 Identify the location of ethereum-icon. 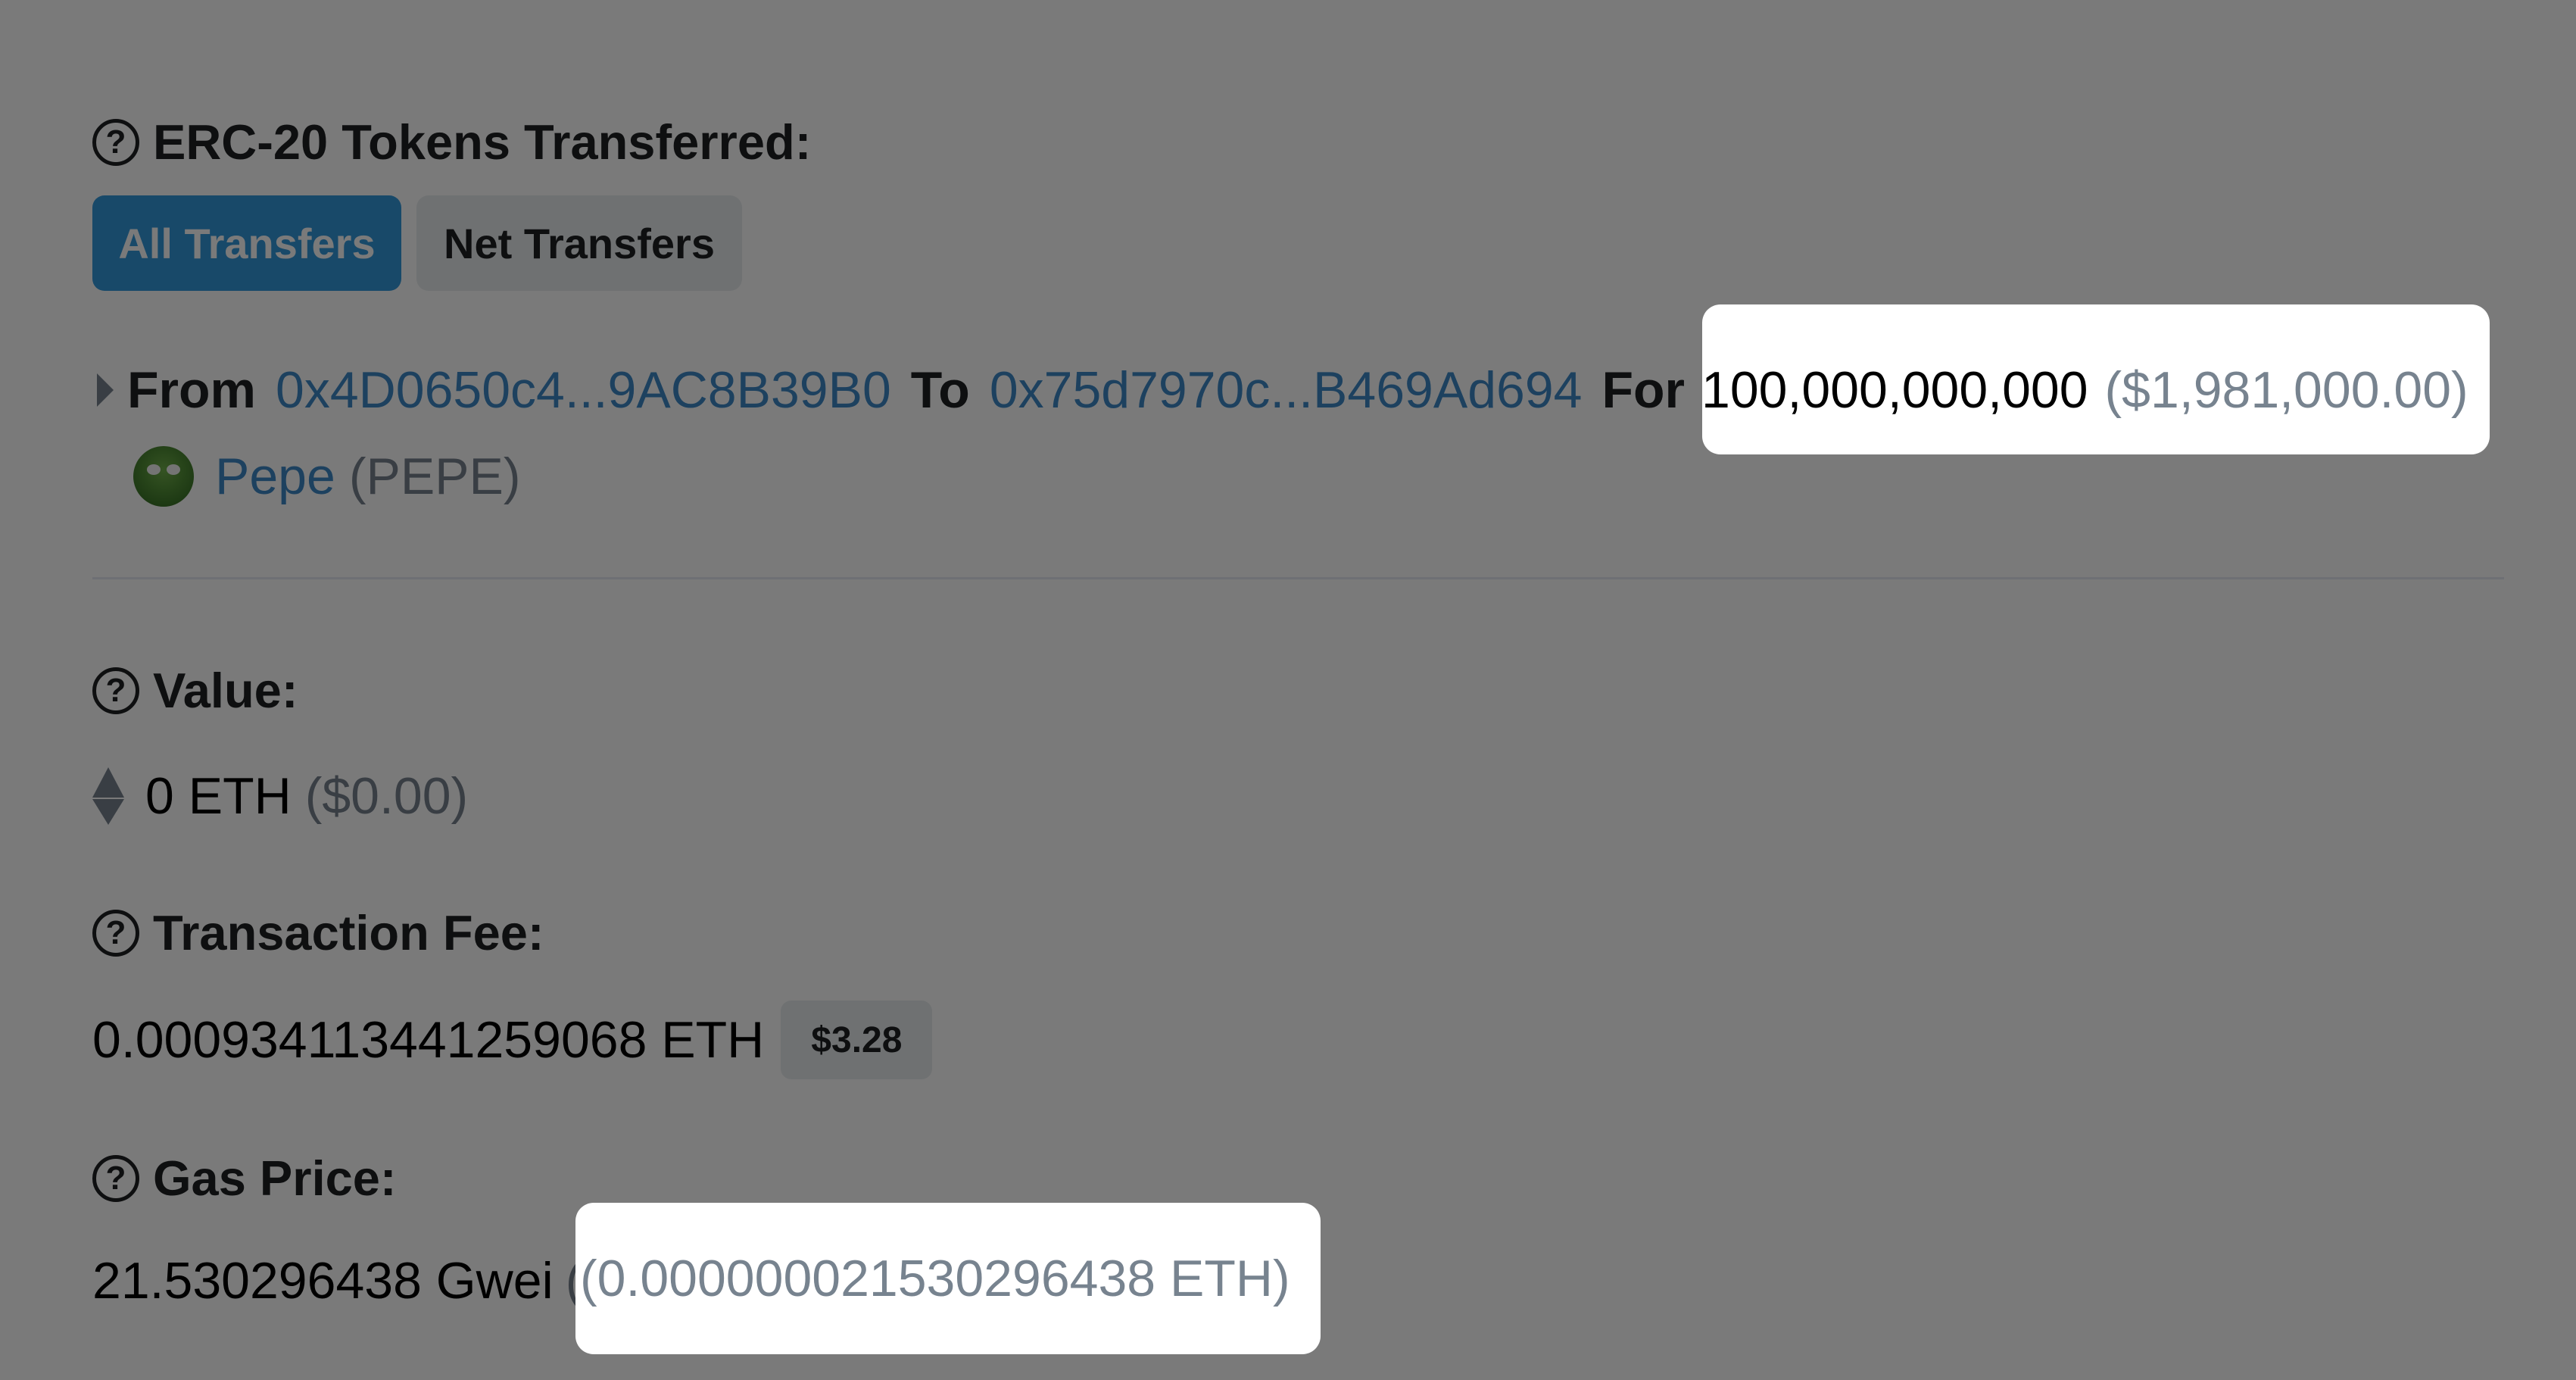
(108, 796).